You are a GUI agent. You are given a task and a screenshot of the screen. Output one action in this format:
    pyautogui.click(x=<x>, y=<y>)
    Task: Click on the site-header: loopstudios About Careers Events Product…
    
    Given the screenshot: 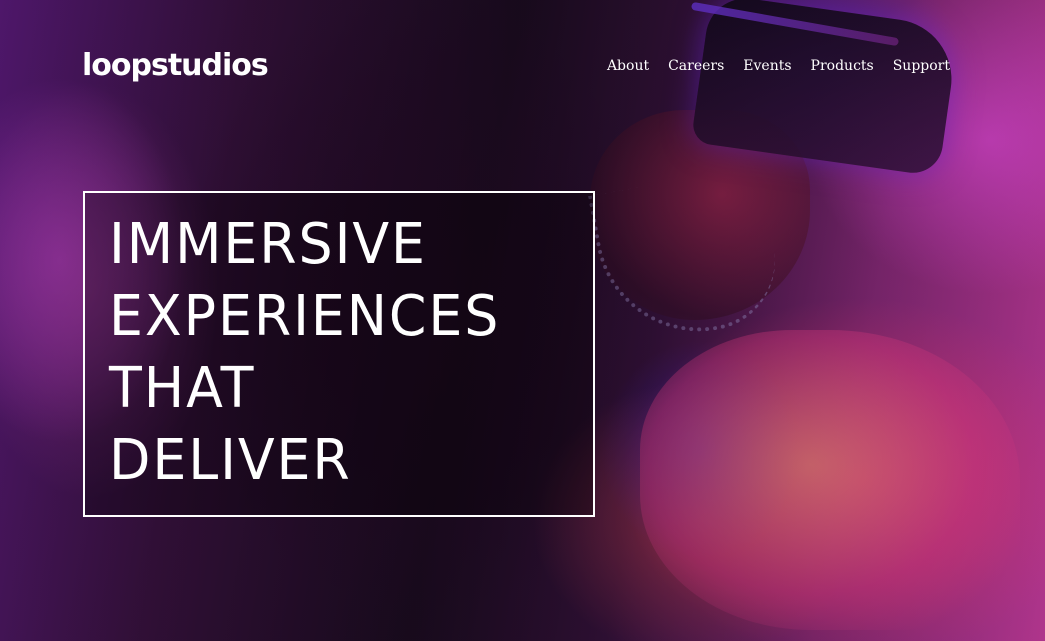 What is the action you would take?
    pyautogui.click(x=516, y=66)
    